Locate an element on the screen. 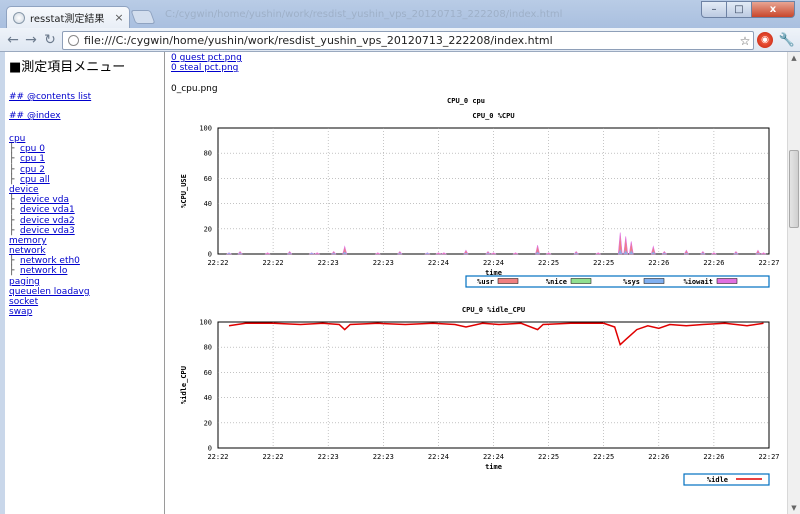 This screenshot has height=514, width=800. menu-link-cpu-2: cpu 2 is located at coordinates (32, 170).